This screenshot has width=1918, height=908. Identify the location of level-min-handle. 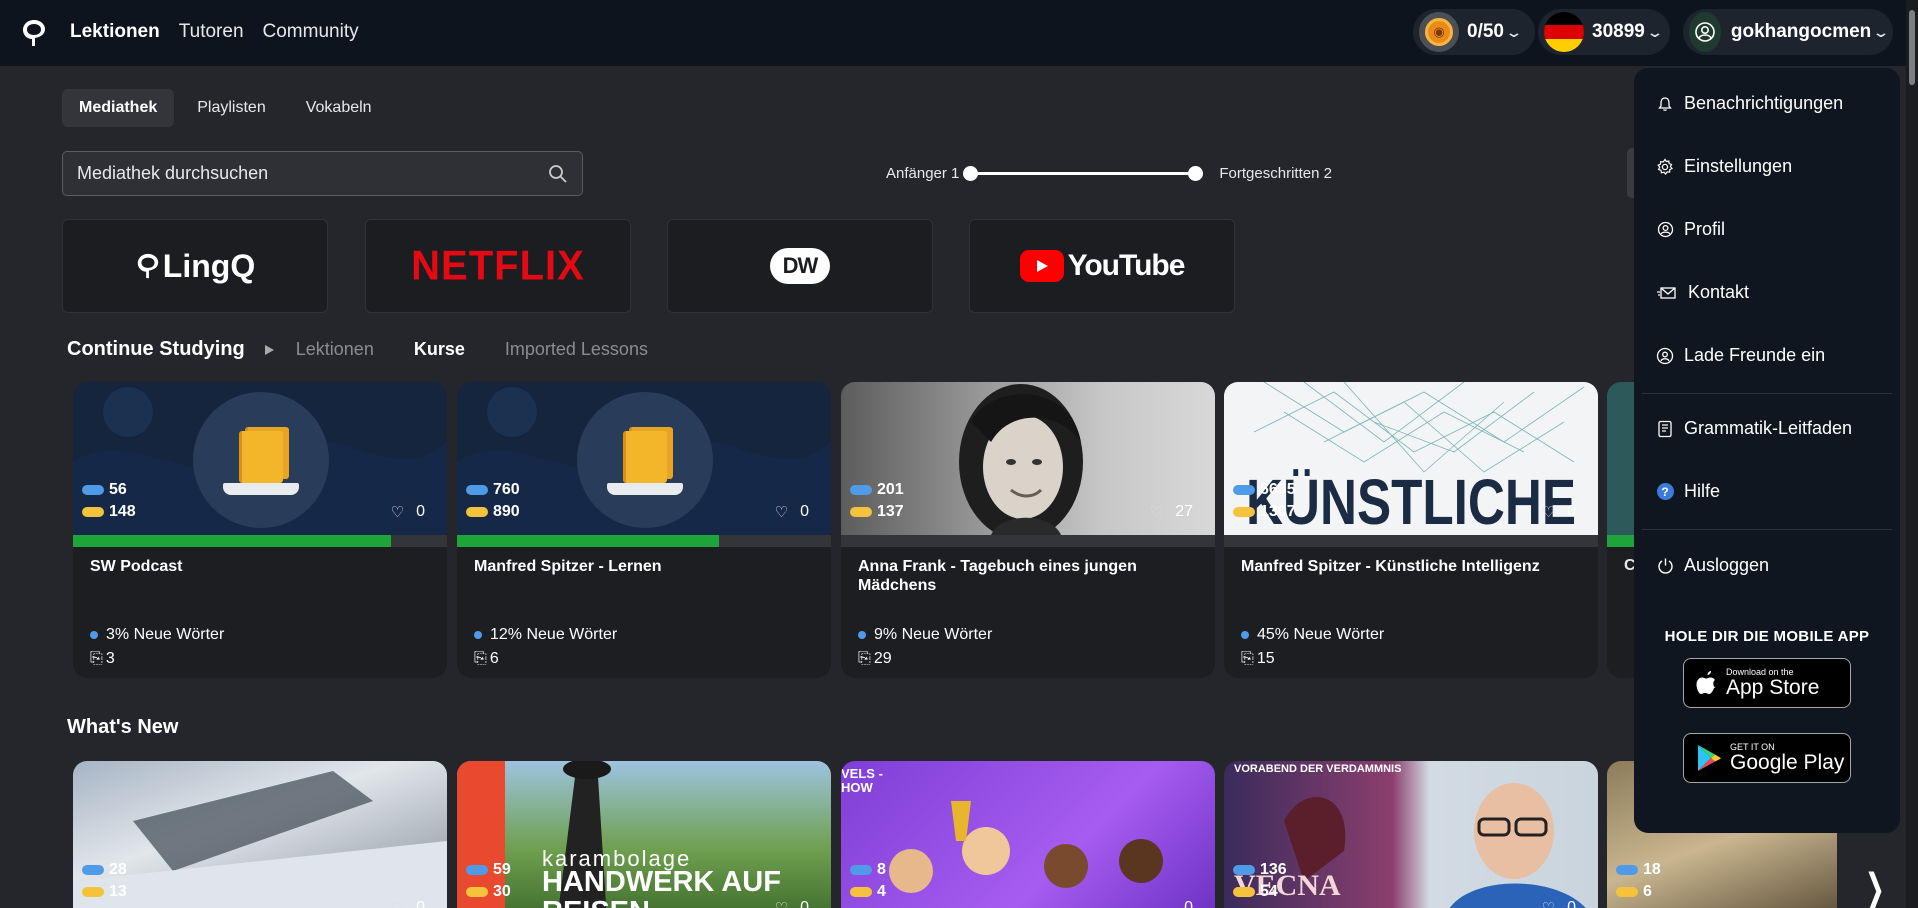
(971, 173).